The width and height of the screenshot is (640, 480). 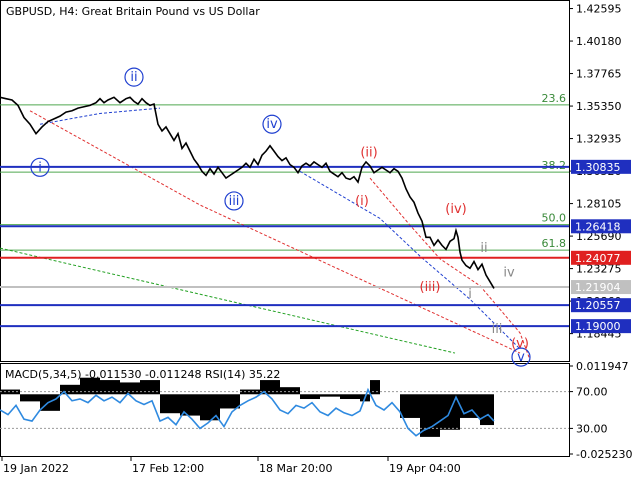 I want to click on fib-label: 23.6, so click(x=554, y=98).